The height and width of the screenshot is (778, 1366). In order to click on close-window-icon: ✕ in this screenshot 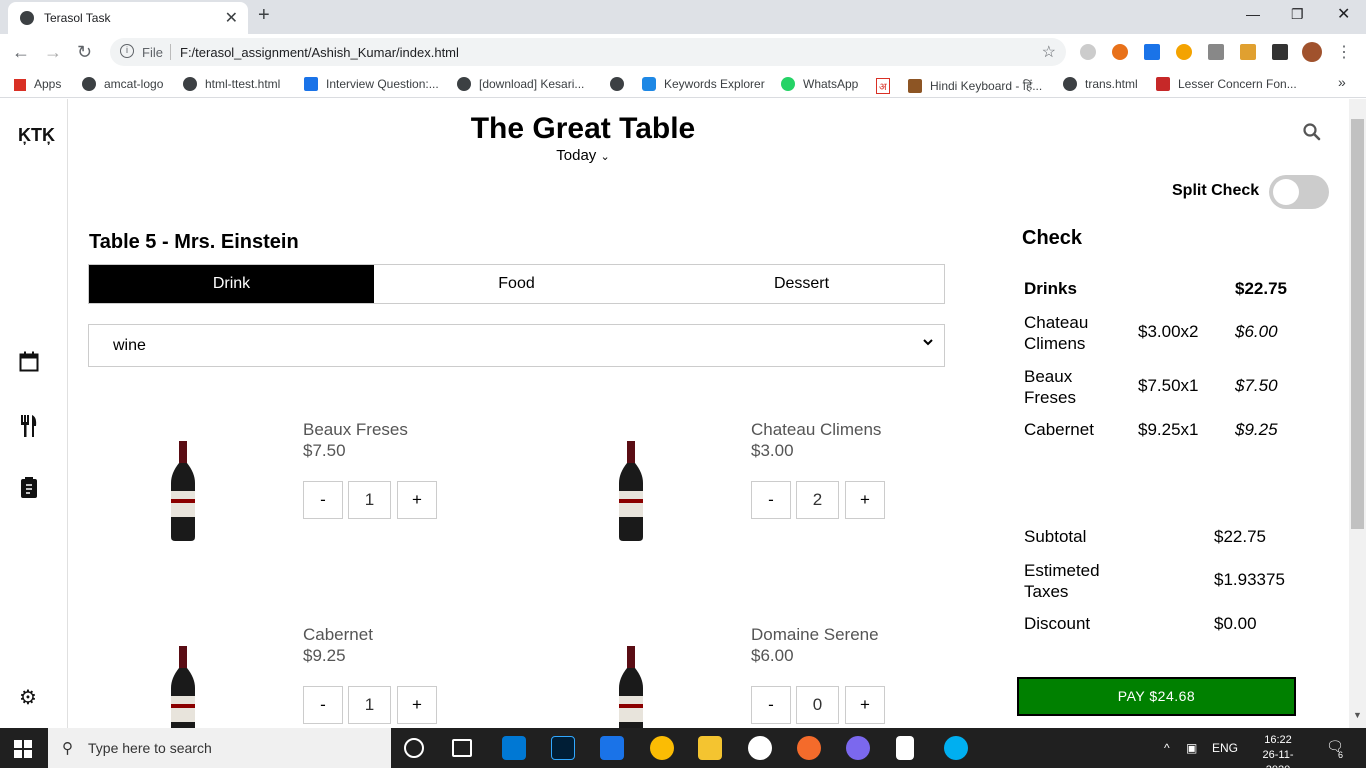, I will do `click(1343, 14)`.